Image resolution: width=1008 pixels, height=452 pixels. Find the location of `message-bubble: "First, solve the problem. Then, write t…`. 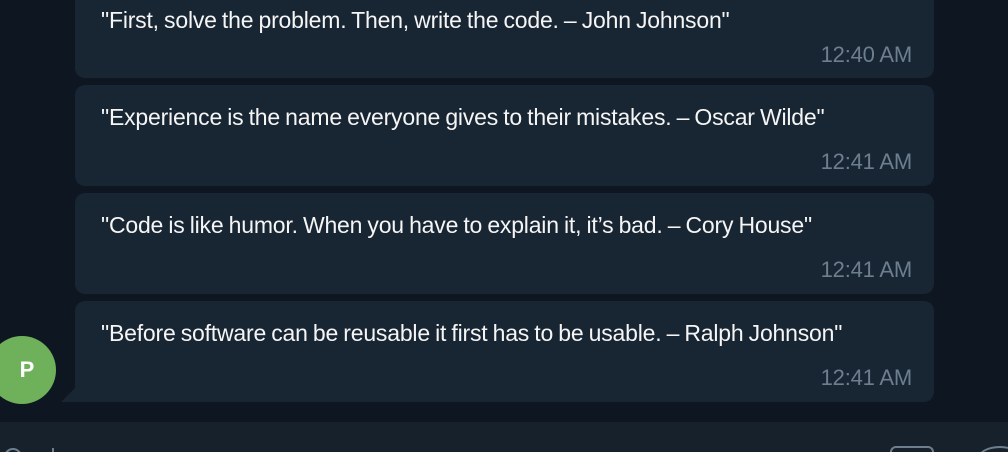

message-bubble: "First, solve the problem. Then, write t… is located at coordinates (504, 39).